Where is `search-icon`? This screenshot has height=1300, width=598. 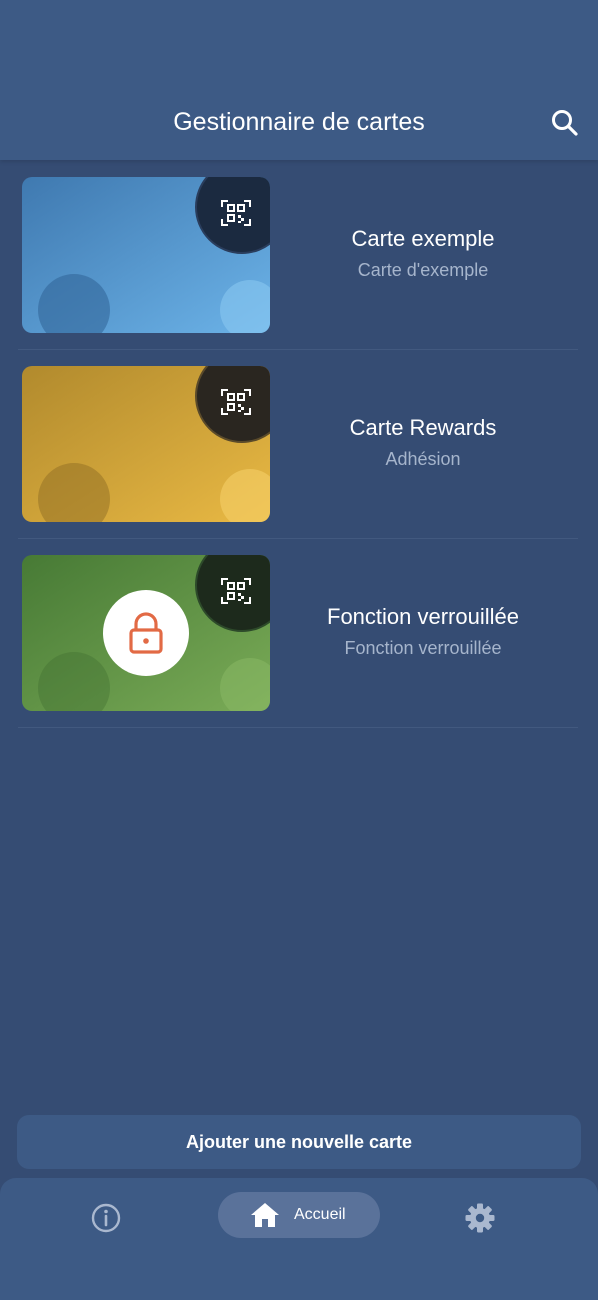
search-icon is located at coordinates (565, 123).